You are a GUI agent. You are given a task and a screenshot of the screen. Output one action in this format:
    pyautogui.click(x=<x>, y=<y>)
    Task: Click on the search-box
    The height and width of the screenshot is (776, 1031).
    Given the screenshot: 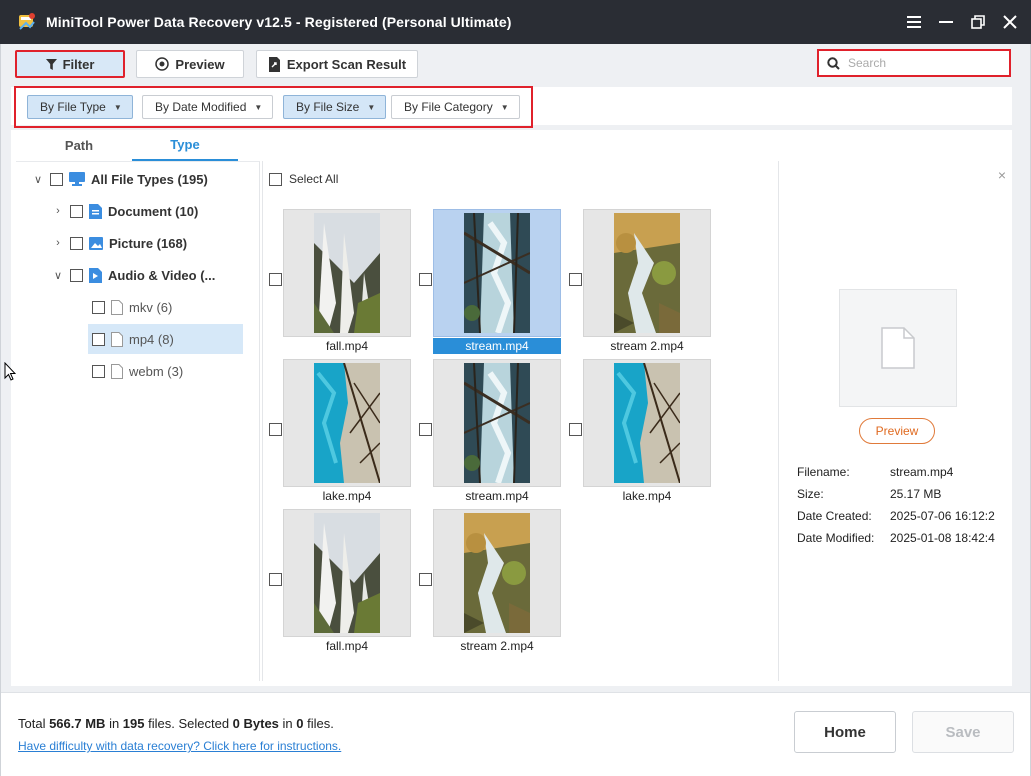 What is the action you would take?
    pyautogui.click(x=914, y=63)
    